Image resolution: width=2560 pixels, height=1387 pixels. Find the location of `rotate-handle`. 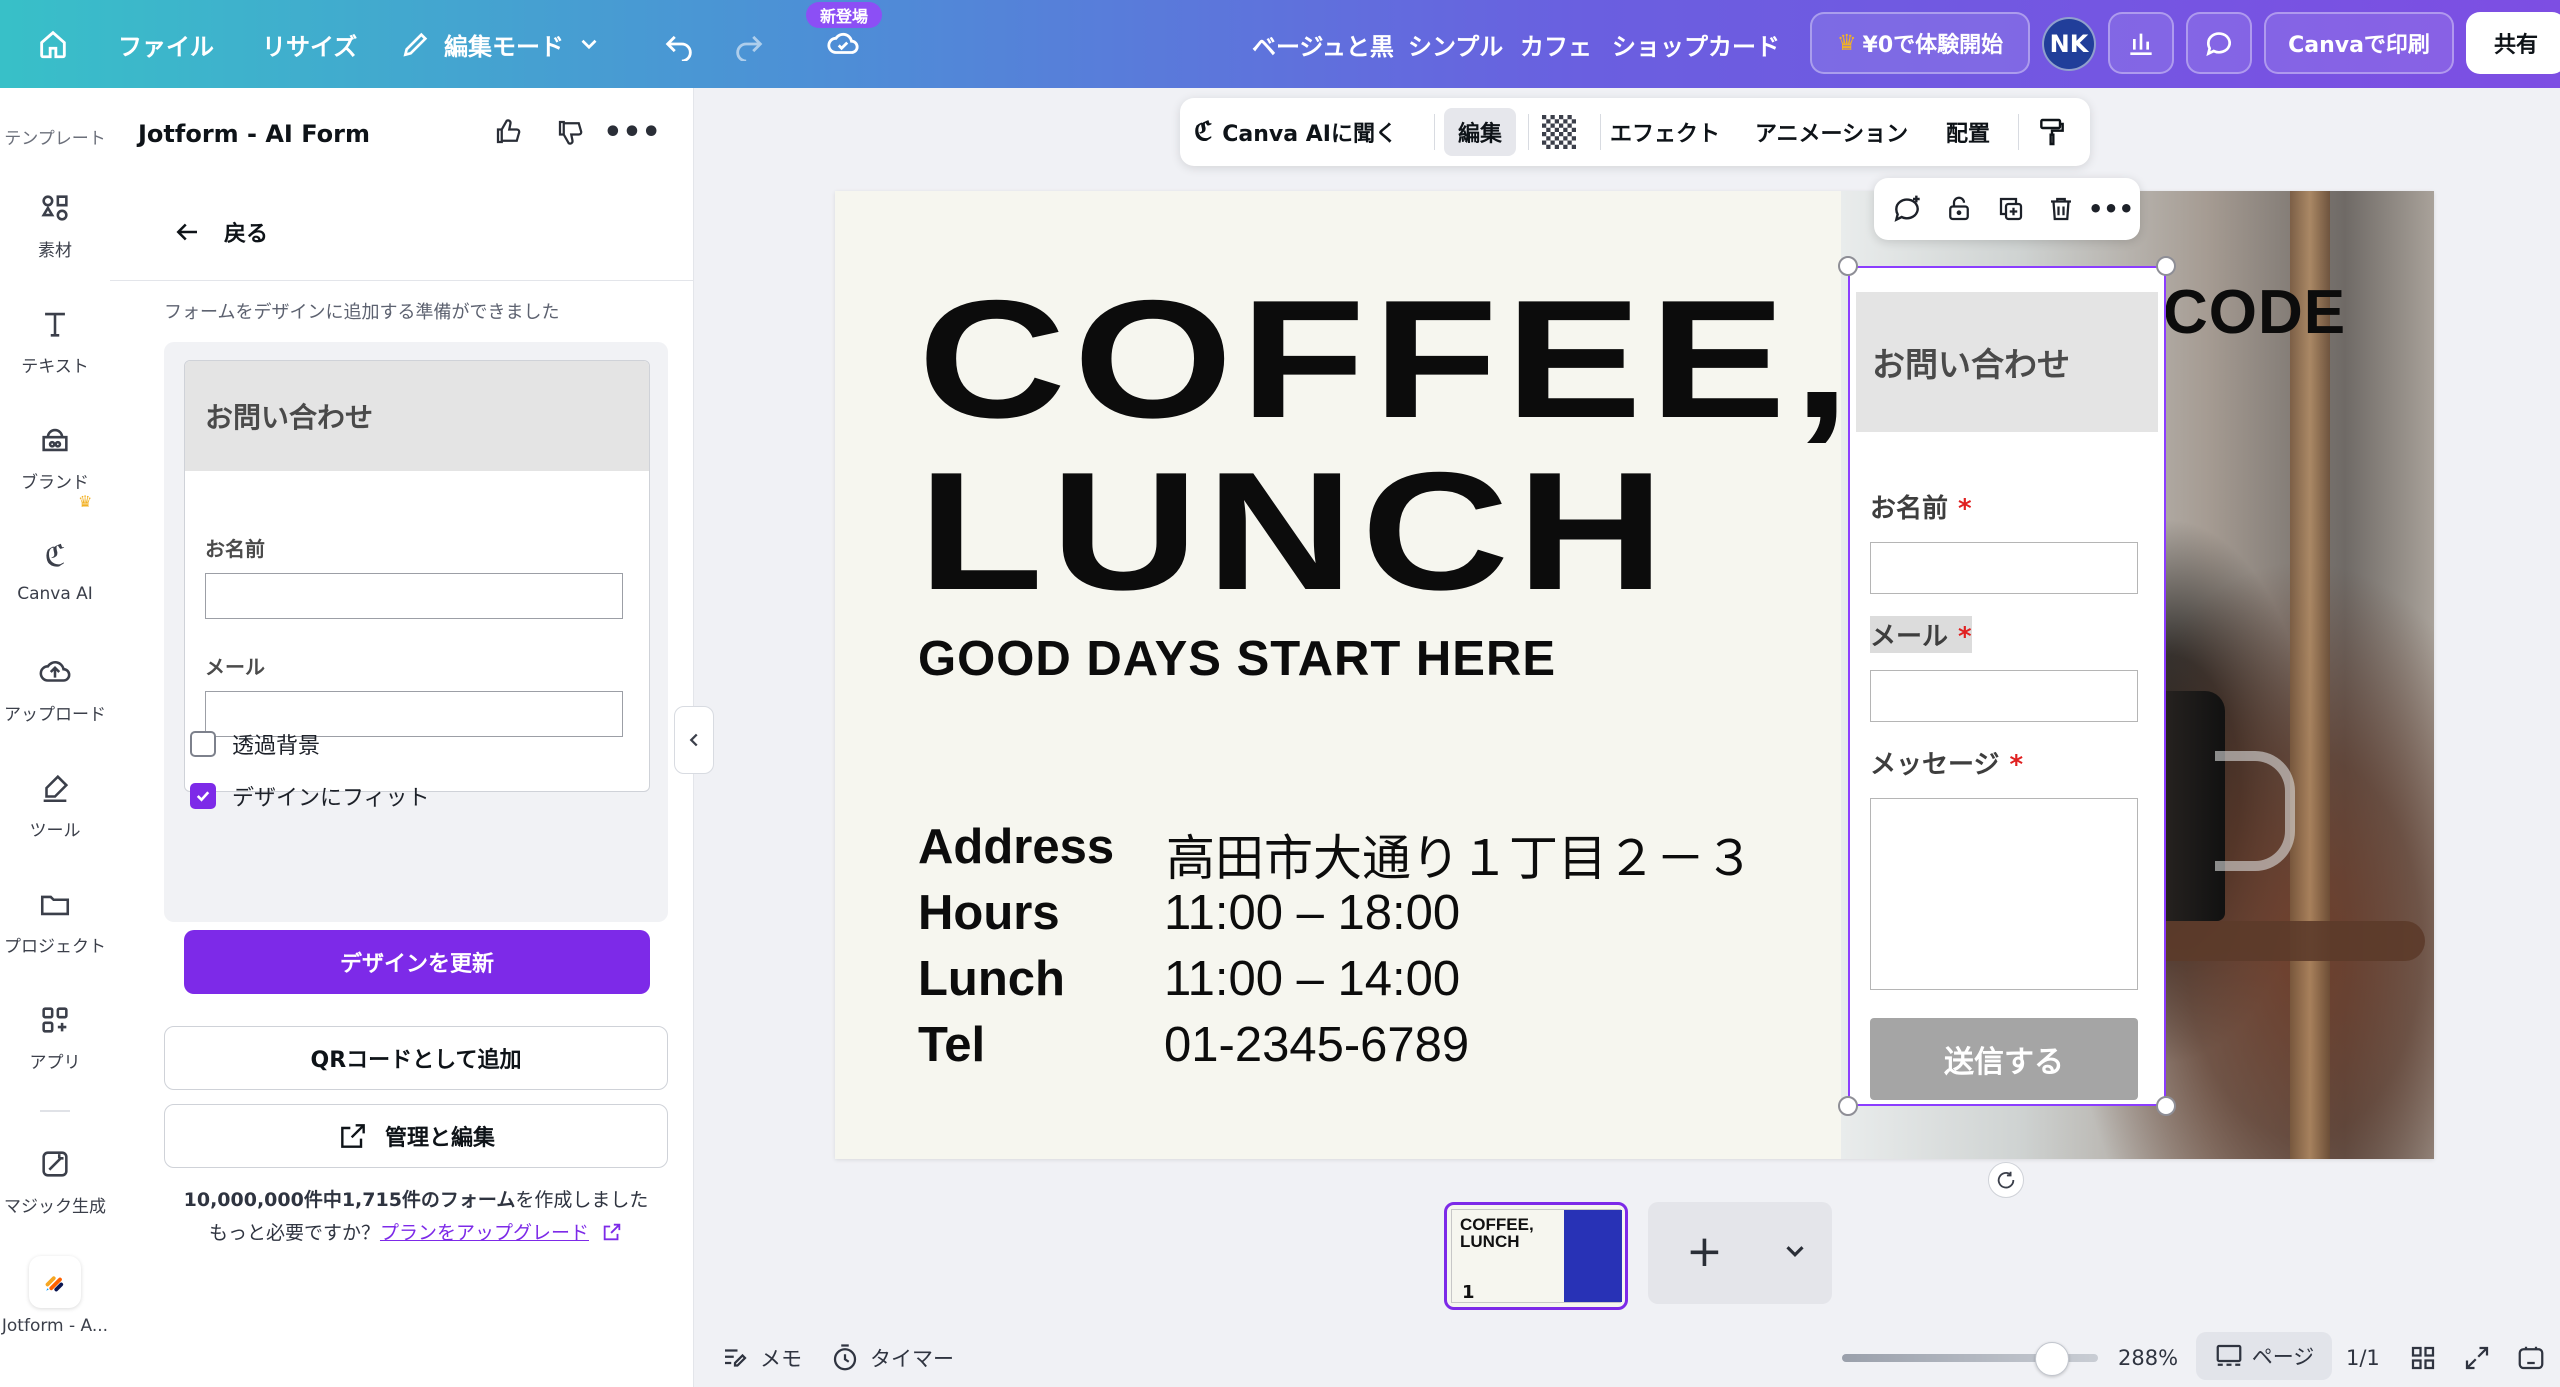

rotate-handle is located at coordinates (2006, 1180).